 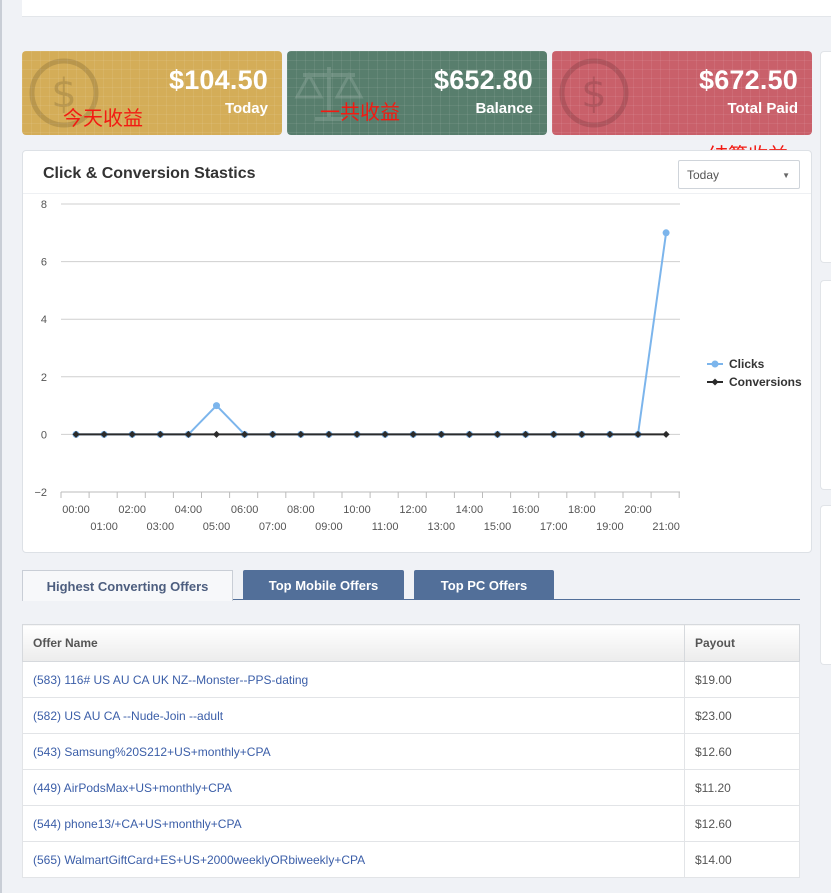 What do you see at coordinates (44, 435) in the screenshot?
I see `y-tick-label: 0` at bounding box center [44, 435].